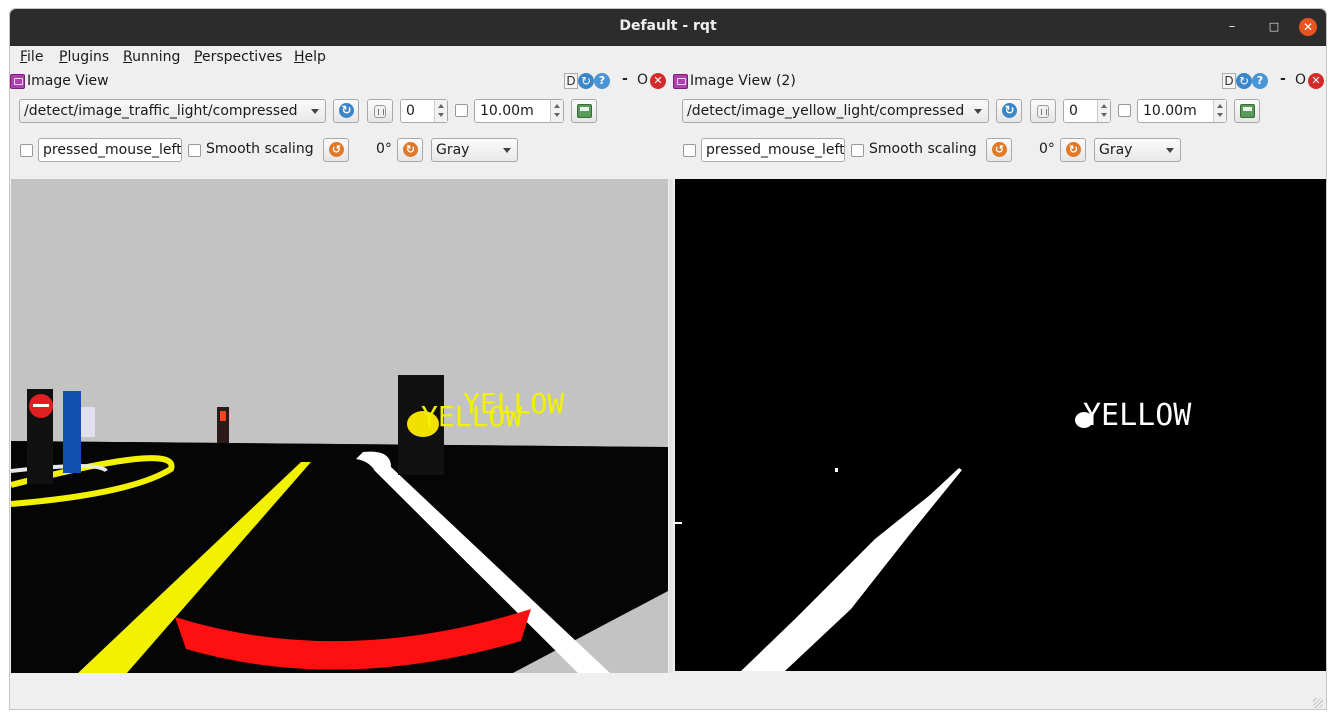 This screenshot has width=1336, height=718. I want to click on sign-back, so click(88, 422).